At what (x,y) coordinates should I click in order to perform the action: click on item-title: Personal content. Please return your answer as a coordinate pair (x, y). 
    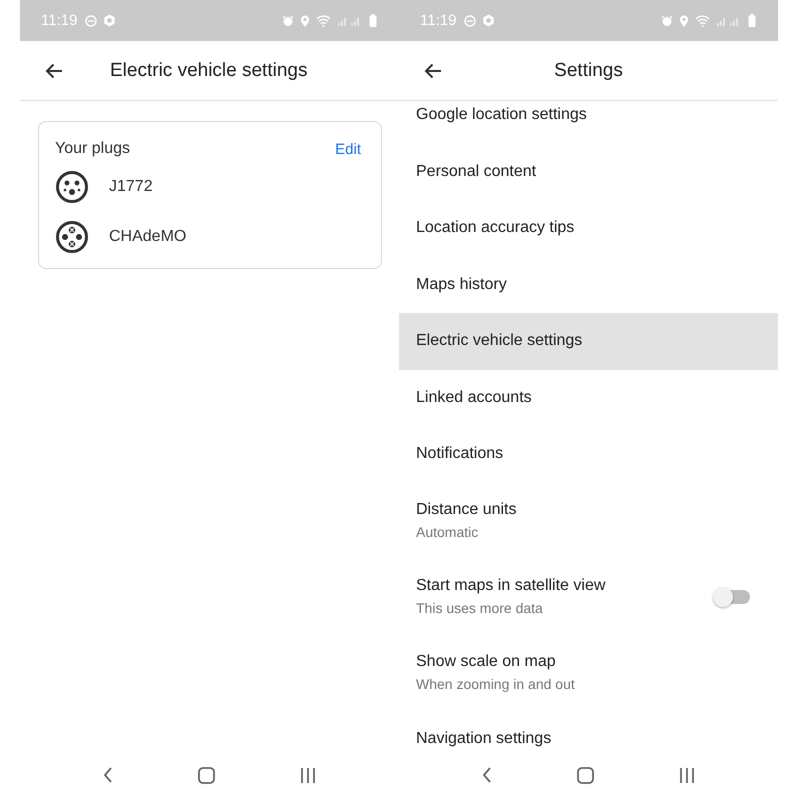
    Looking at the image, I should click on (477, 171).